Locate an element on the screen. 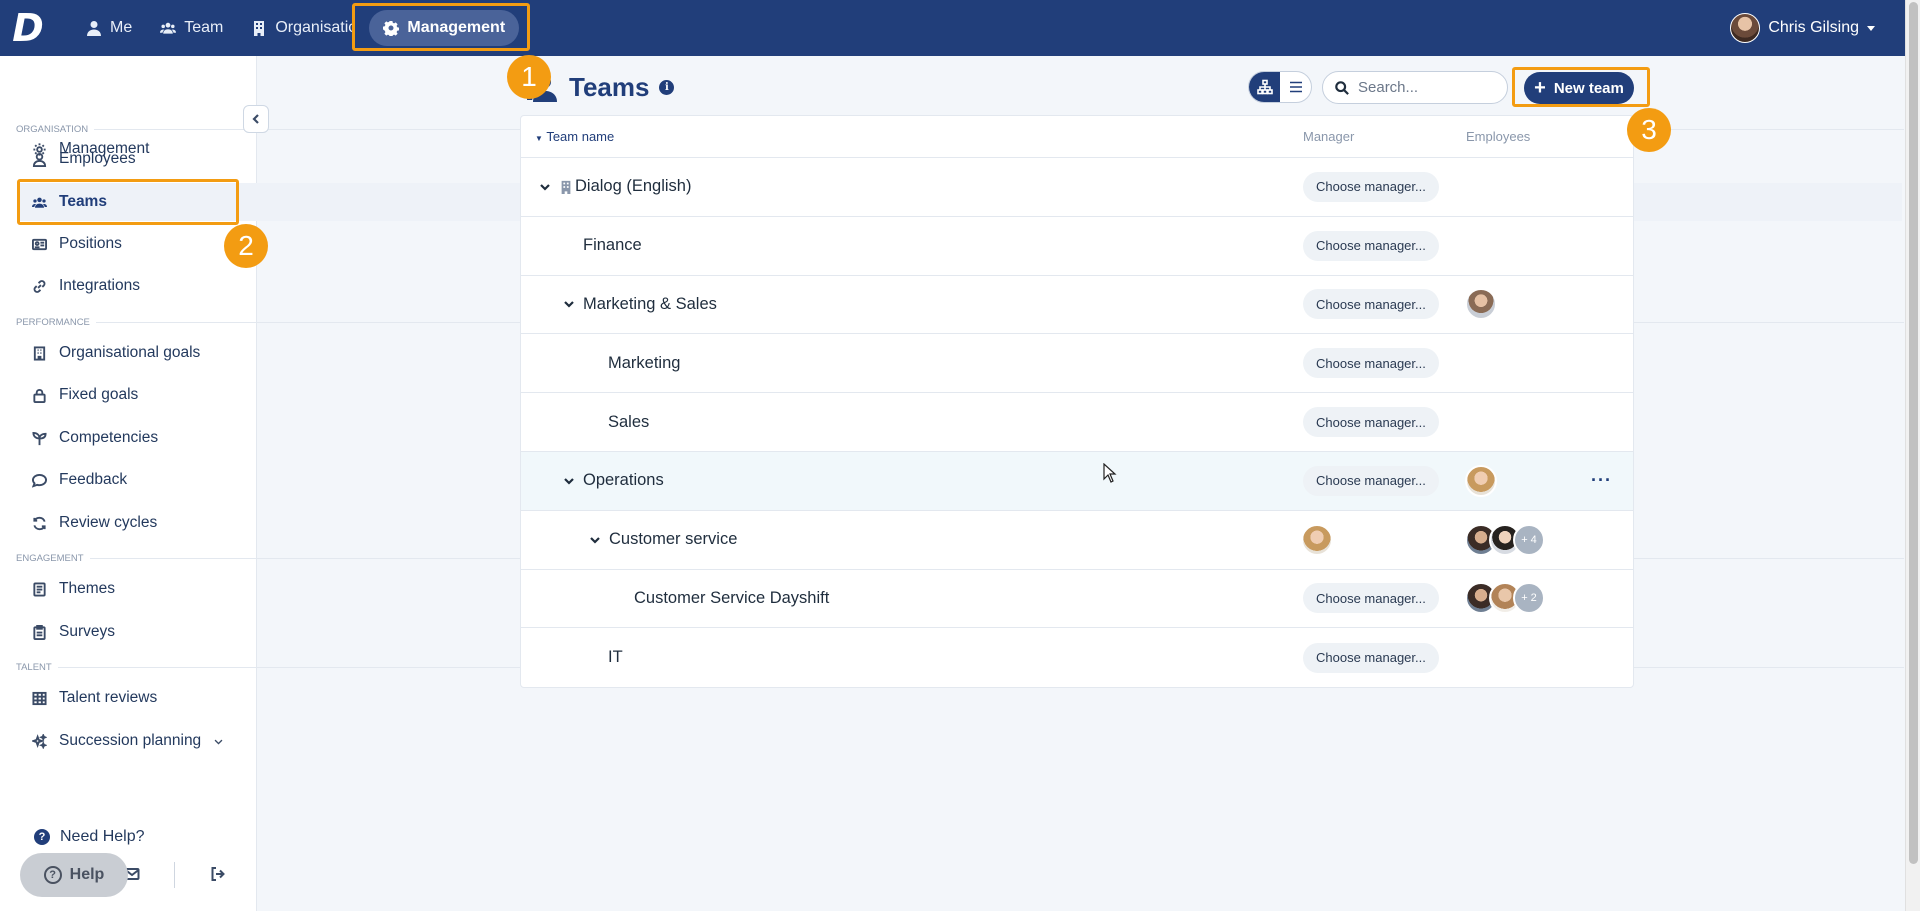 This screenshot has width=1920, height=911. team-name: Marketing & Sales is located at coordinates (650, 303).